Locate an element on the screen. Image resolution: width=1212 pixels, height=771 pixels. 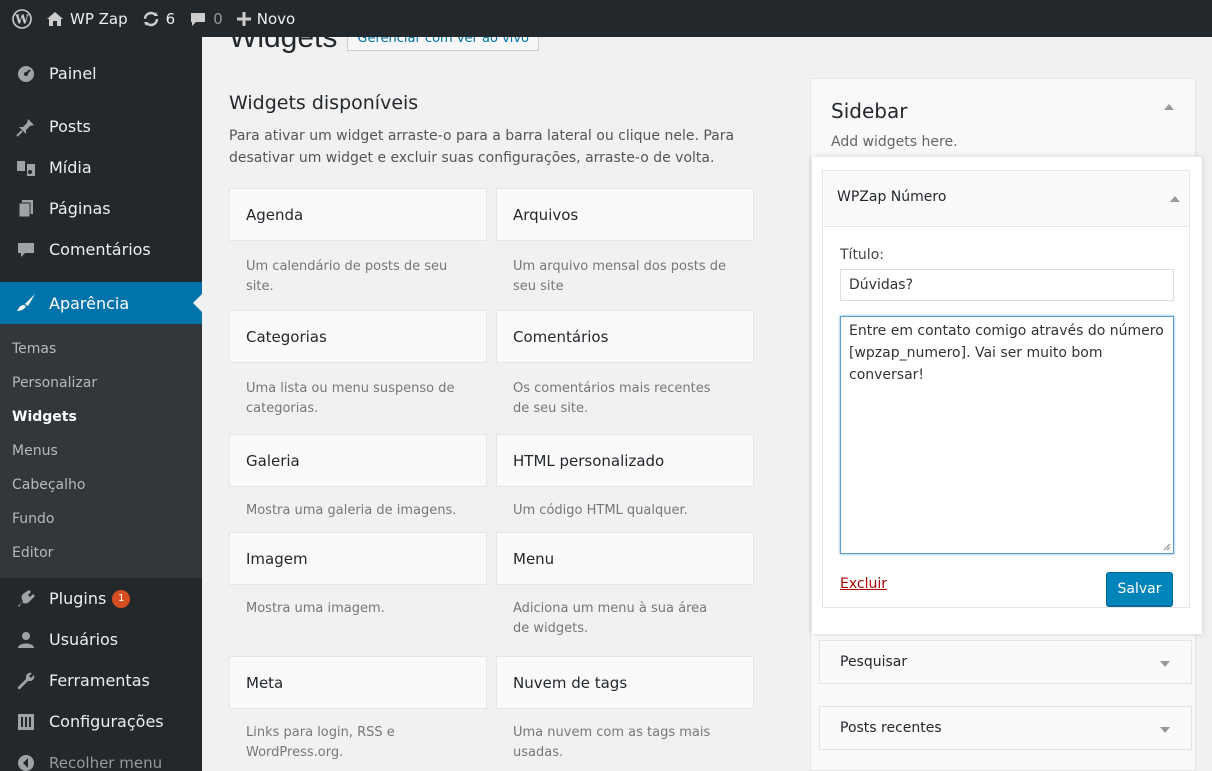
submenu-item-menus: Menus is located at coordinates (101, 451).